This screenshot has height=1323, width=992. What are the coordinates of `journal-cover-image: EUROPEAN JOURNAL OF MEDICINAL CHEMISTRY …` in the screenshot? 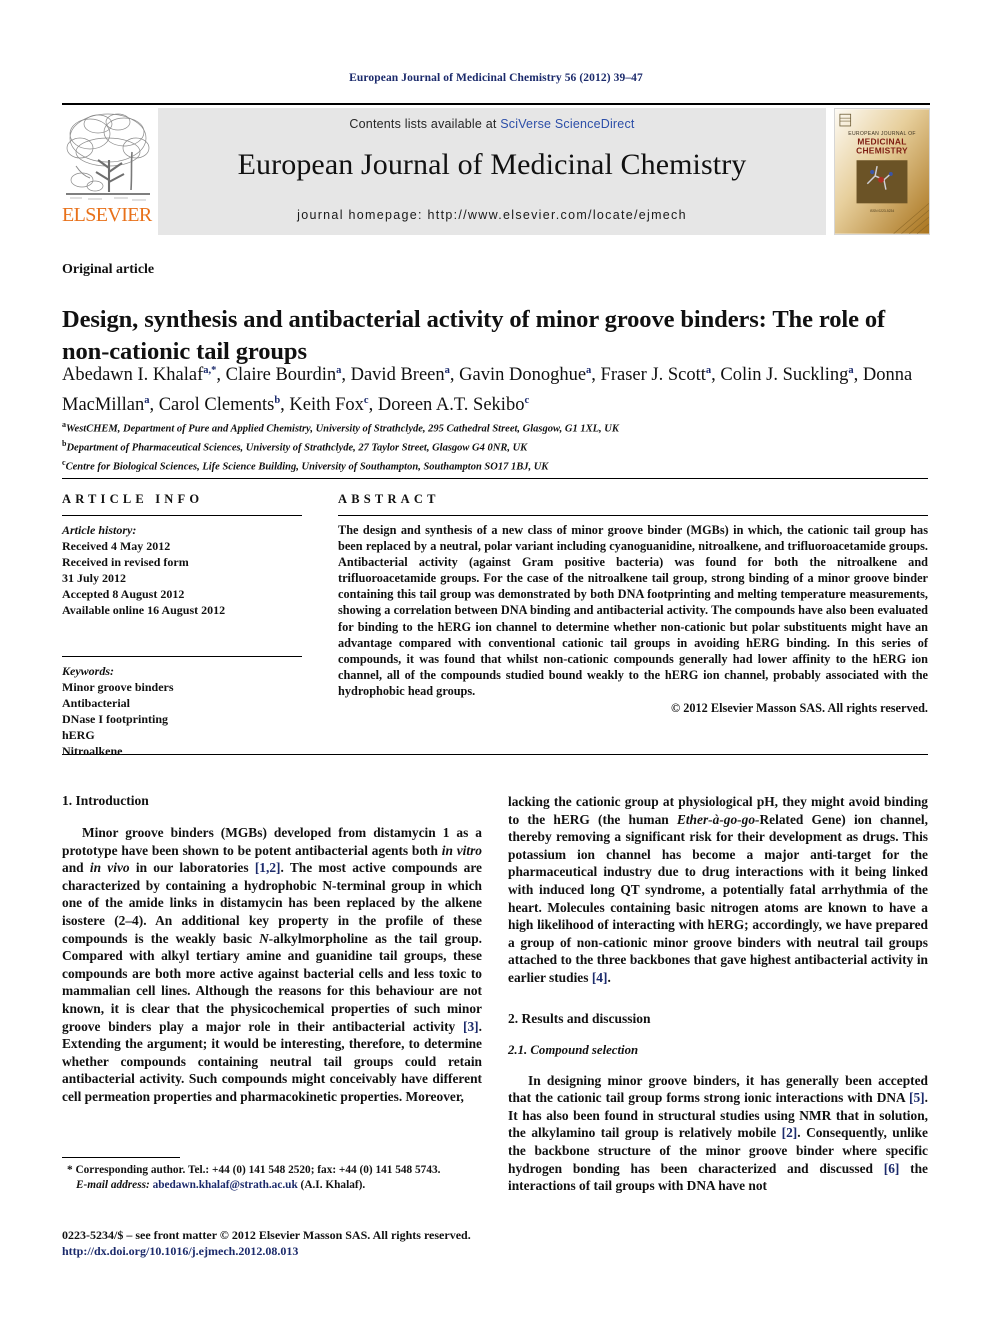 It's located at (882, 171).